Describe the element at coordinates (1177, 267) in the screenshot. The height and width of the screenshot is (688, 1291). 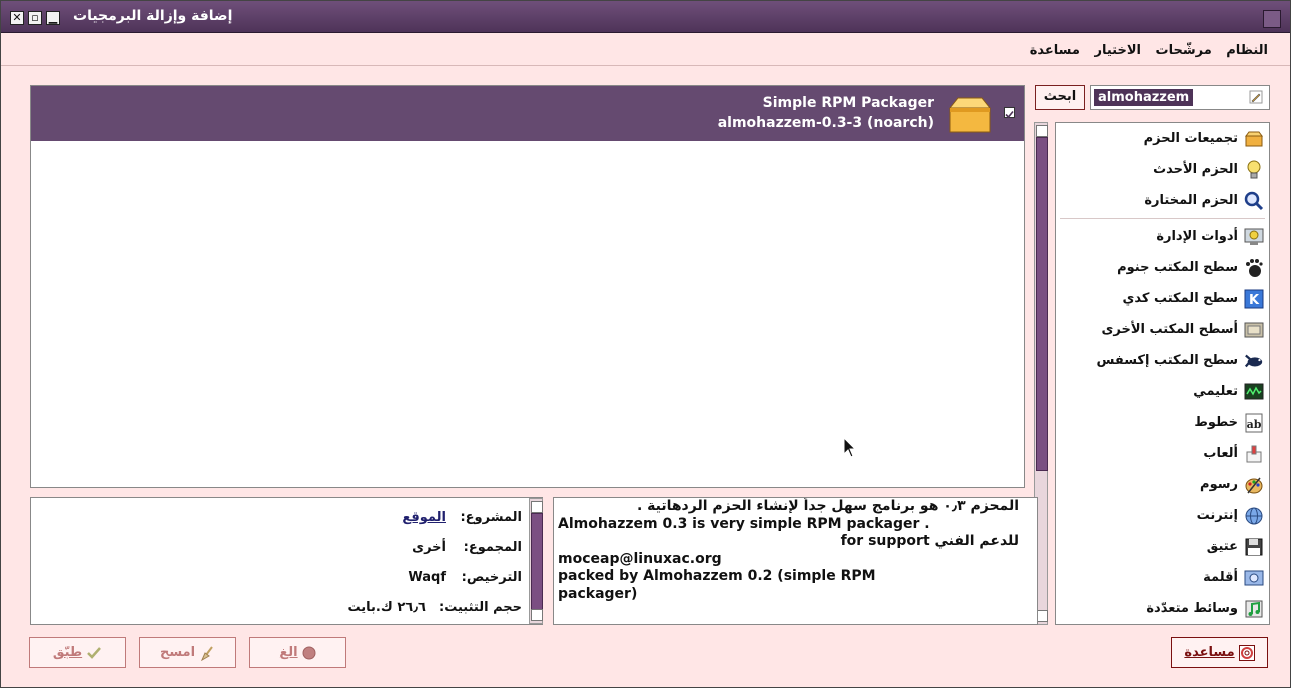
I see `category-label: سطح المكتب جنوم` at that location.